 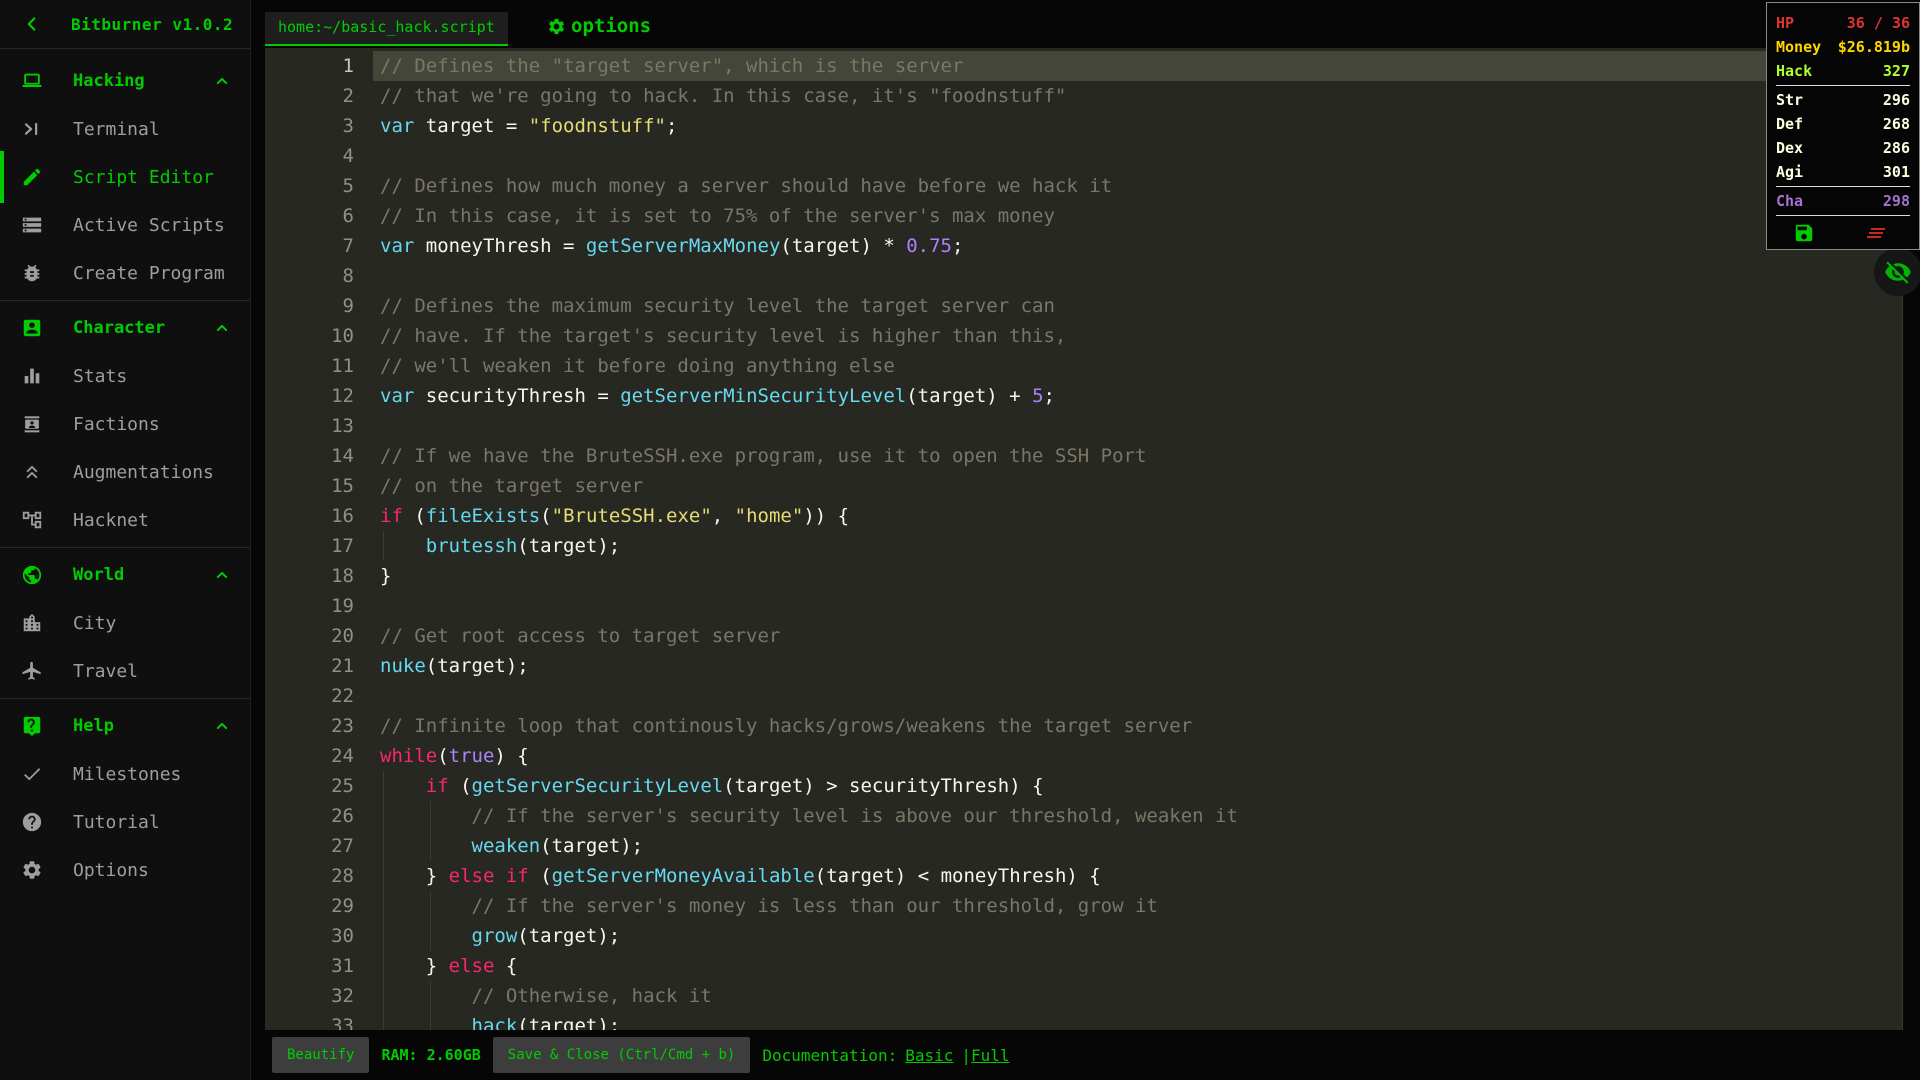 I want to click on documentation-label: Documentation:, so click(x=830, y=1055).